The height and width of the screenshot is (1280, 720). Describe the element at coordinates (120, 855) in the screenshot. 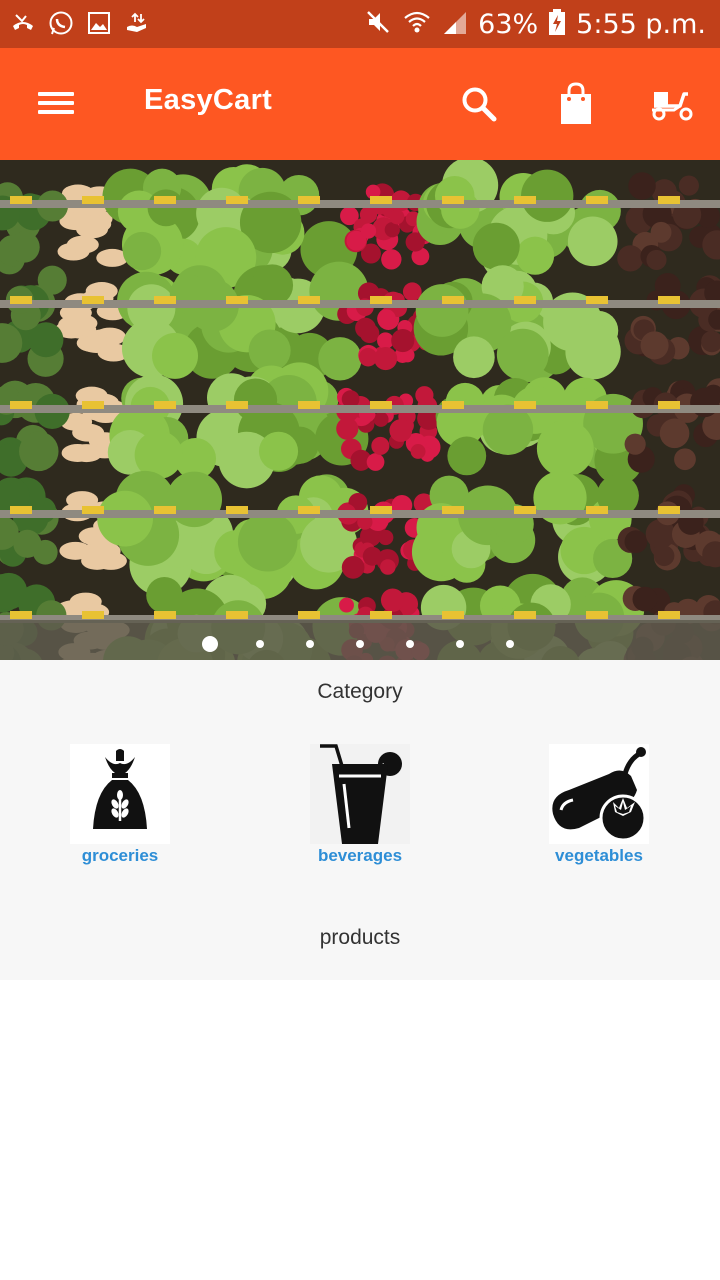

I see `category-label: groceries` at that location.